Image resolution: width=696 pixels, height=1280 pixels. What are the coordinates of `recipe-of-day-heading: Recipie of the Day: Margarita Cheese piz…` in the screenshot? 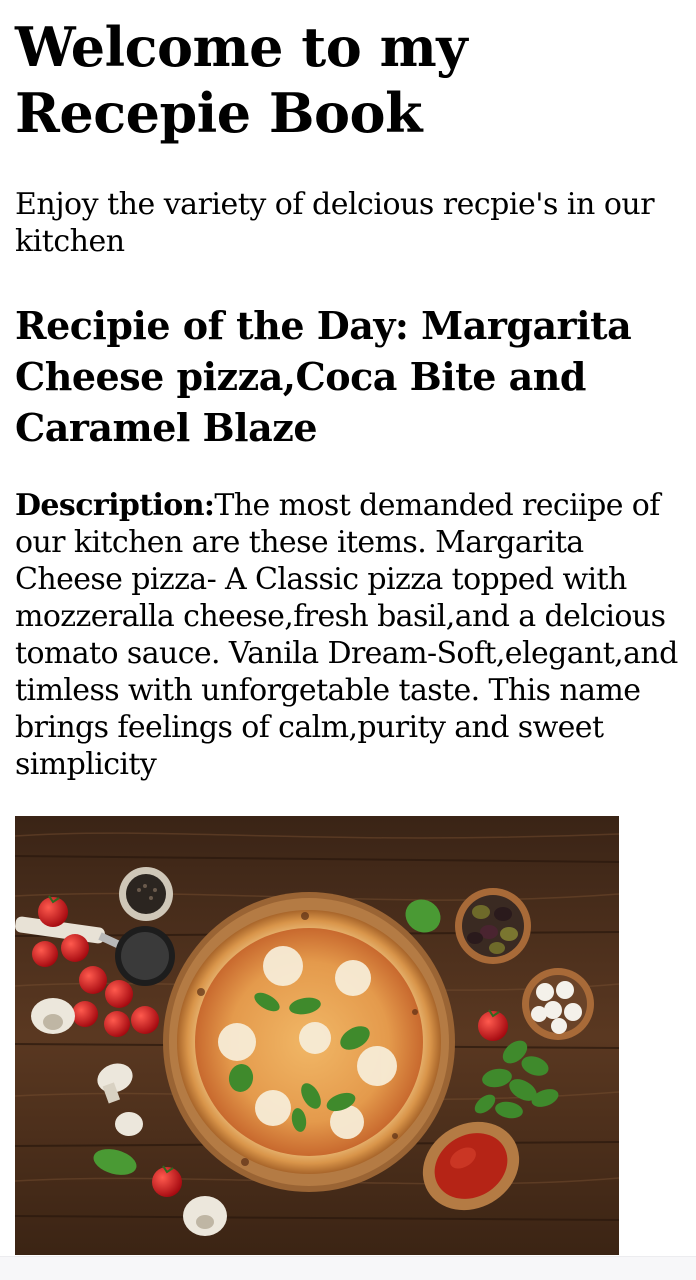 It's located at (323, 376).